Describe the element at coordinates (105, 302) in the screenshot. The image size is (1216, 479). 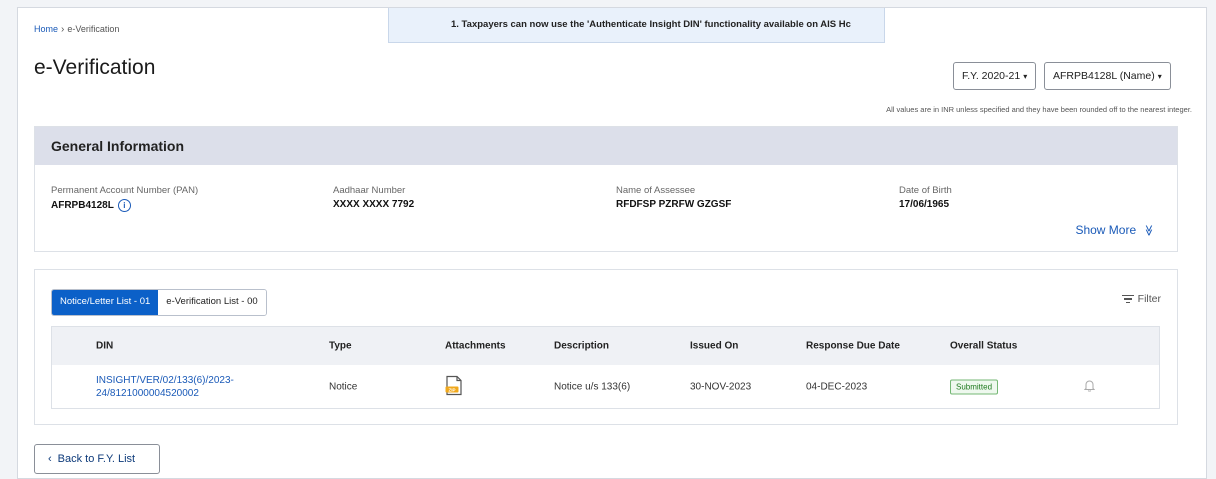
I see `tab-notice-letter-list: Notice/Letter List - 01` at that location.